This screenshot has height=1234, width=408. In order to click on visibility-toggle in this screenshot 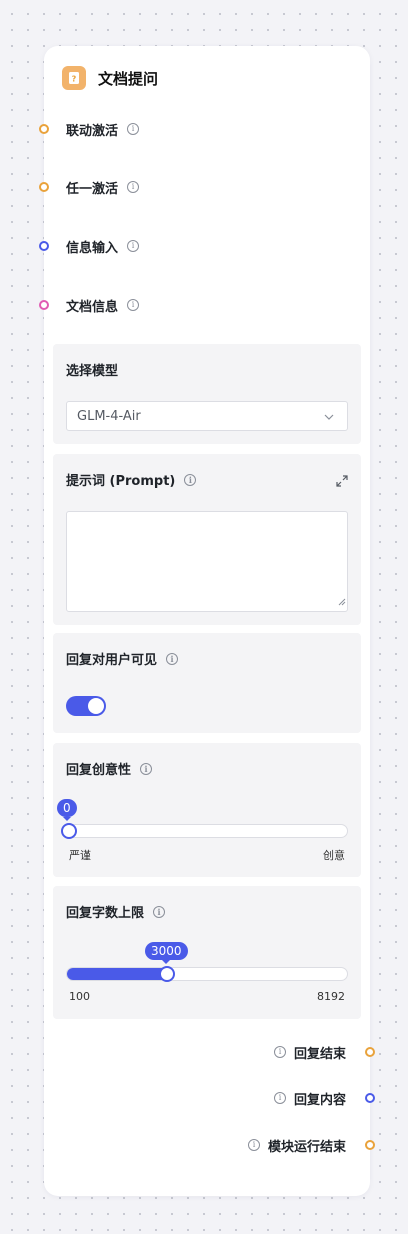, I will do `click(86, 706)`.